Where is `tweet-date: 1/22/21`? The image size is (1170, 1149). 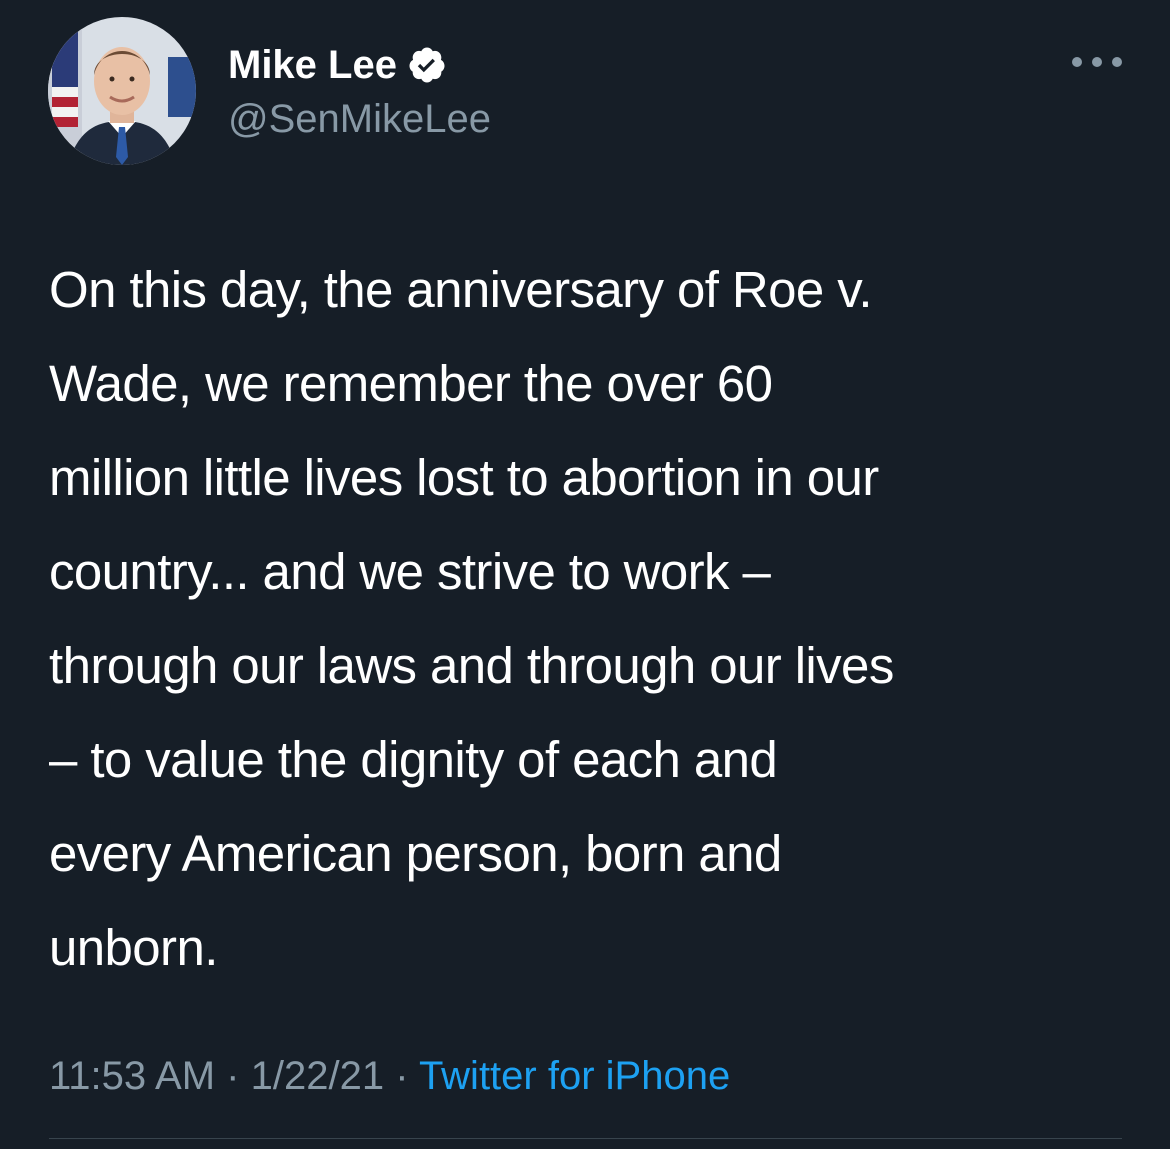
tweet-date: 1/22/21 is located at coordinates (317, 1076).